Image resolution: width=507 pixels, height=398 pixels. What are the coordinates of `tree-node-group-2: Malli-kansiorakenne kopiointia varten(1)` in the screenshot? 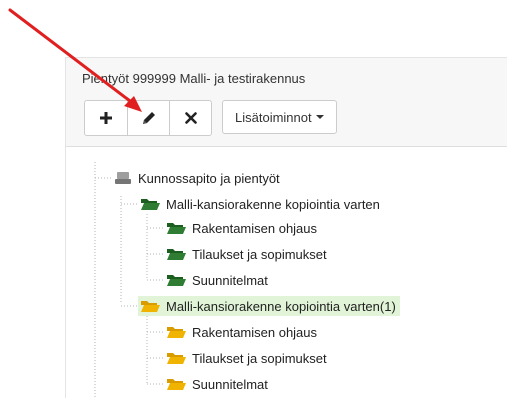 It's located at (269, 306).